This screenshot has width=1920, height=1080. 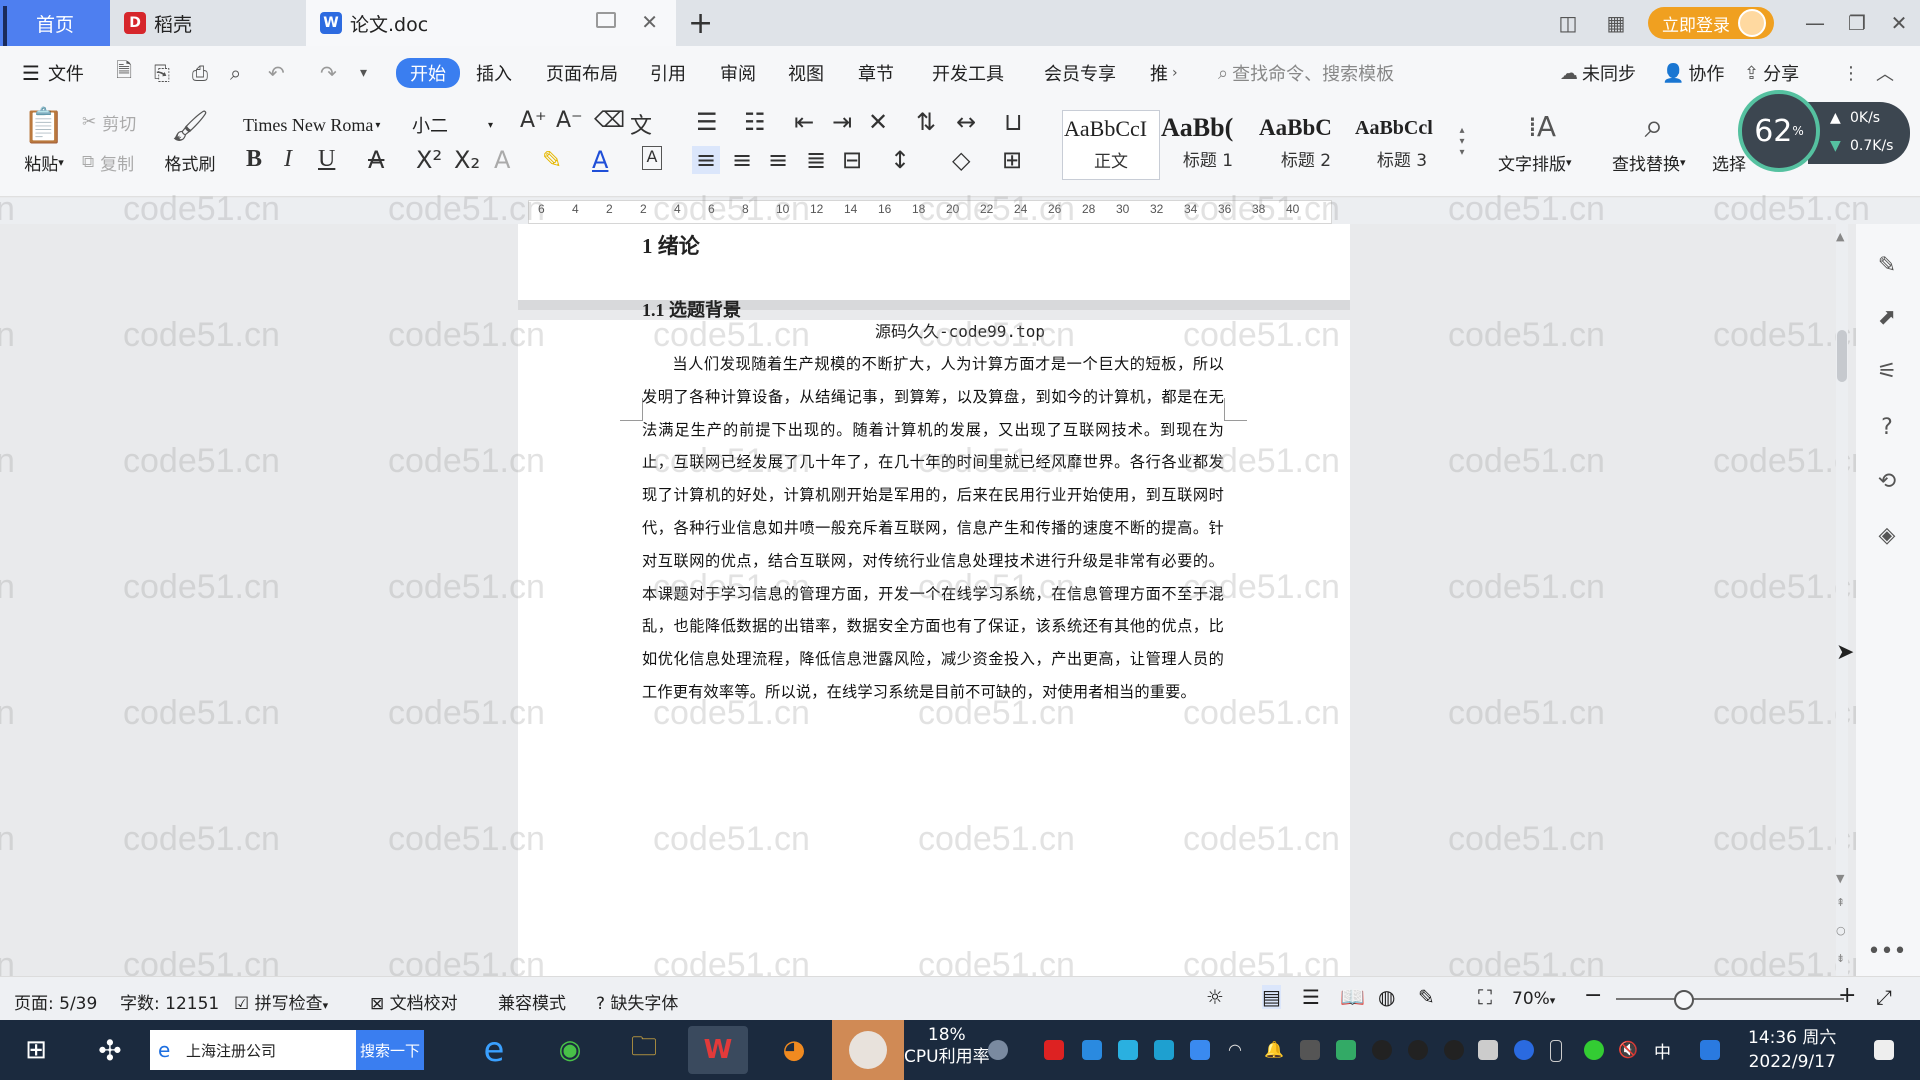 I want to click on heading-1: 1 绪论, so click(x=671, y=245).